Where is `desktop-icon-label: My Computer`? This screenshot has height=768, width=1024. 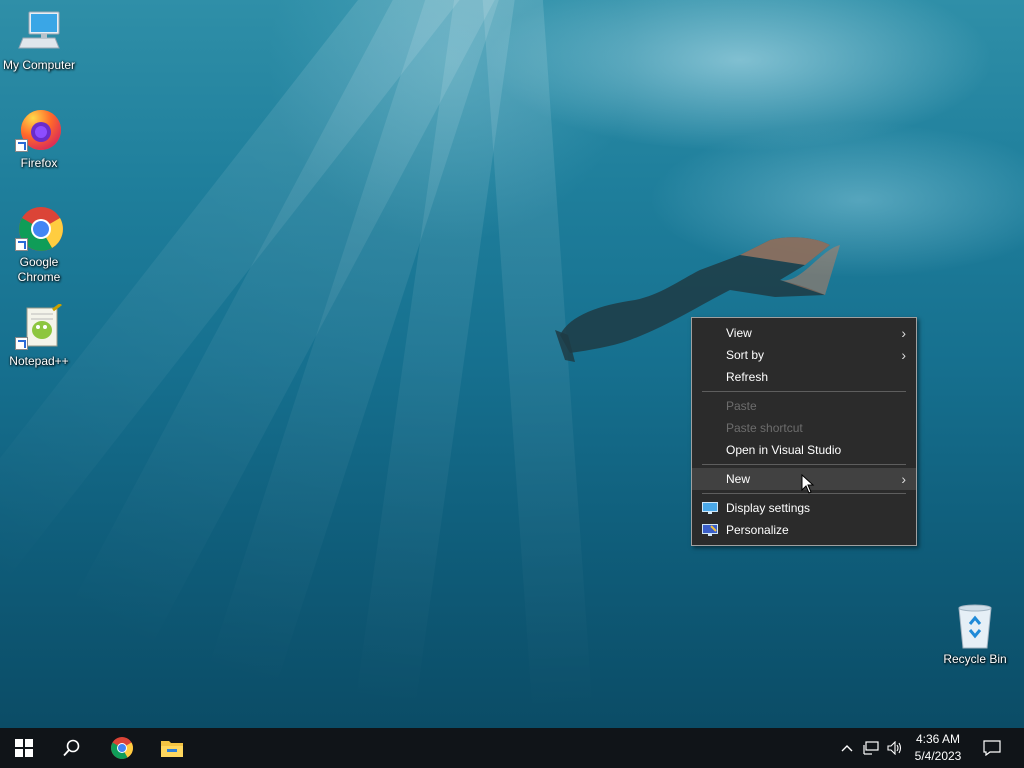
desktop-icon-label: My Computer is located at coordinates (39, 65).